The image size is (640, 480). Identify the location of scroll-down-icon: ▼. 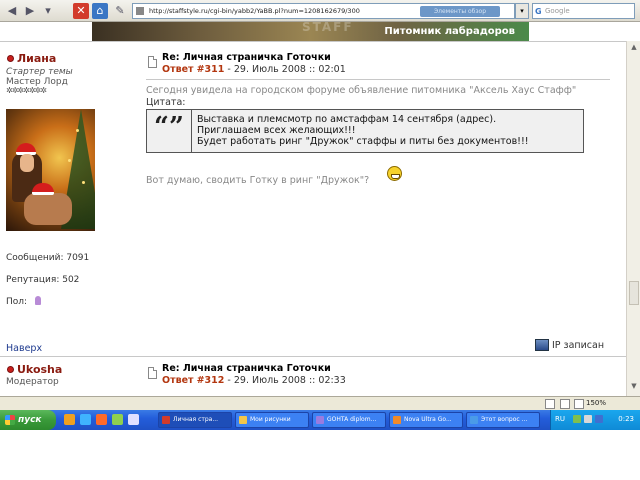
(634, 387).